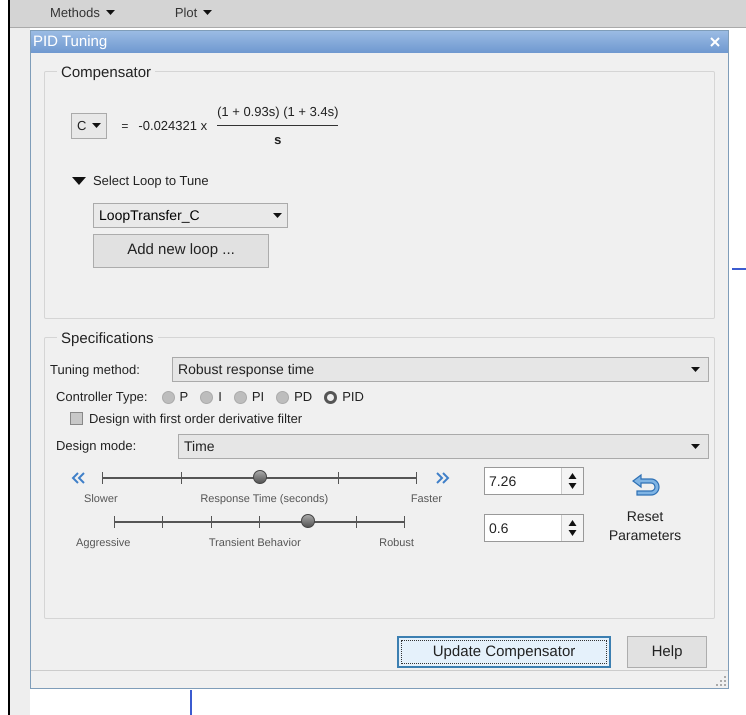 Image resolution: width=746 pixels, height=715 pixels. Describe the element at coordinates (504, 652) in the screenshot. I see `dialog-button: Update Compensator` at that location.